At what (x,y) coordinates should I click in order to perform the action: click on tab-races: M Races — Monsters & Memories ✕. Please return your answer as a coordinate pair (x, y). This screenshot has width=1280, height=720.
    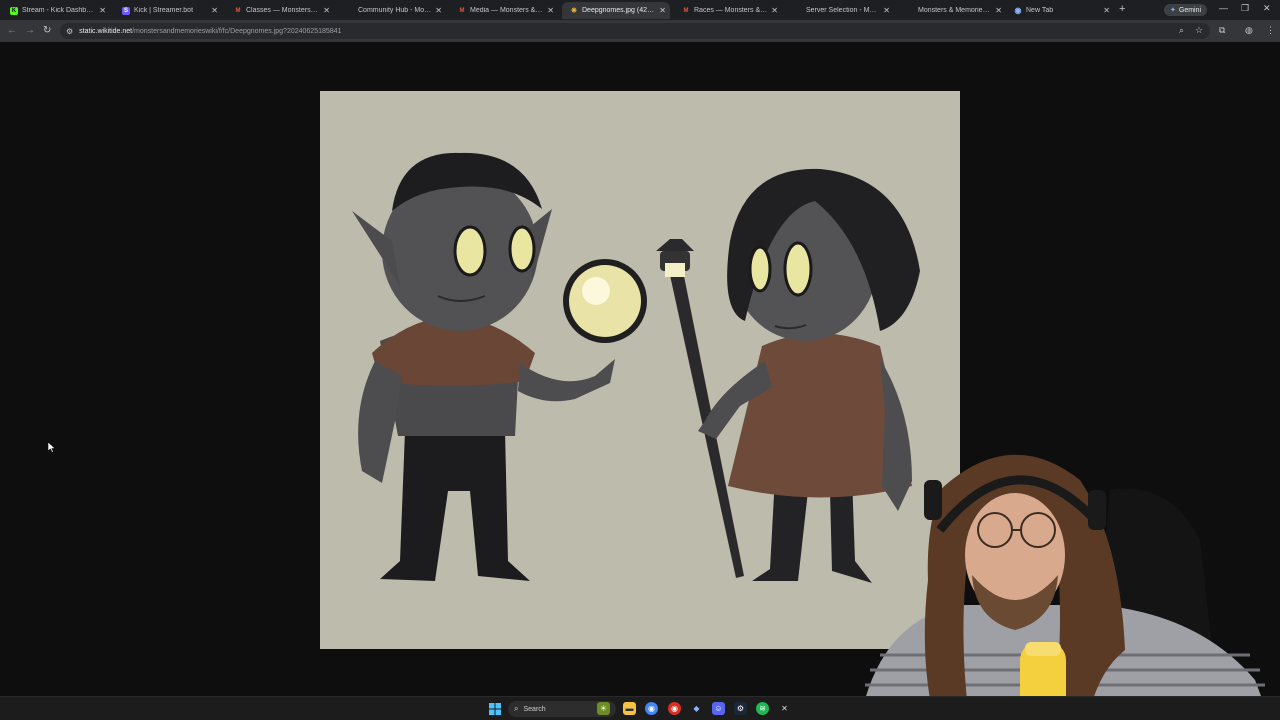
    Looking at the image, I should click on (728, 10).